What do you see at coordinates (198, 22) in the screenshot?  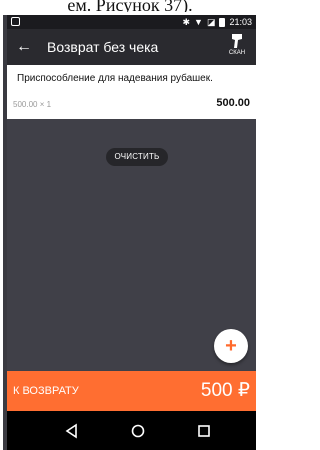 I see `wifi-icon: ▼` at bounding box center [198, 22].